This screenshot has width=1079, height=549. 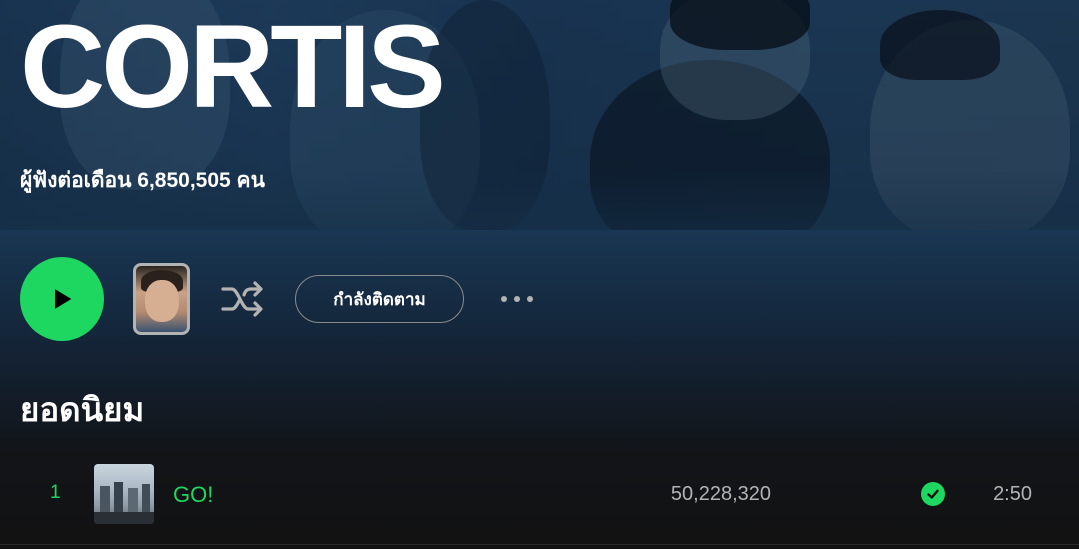 I want to click on track-duration: 2:50, so click(x=1012, y=494).